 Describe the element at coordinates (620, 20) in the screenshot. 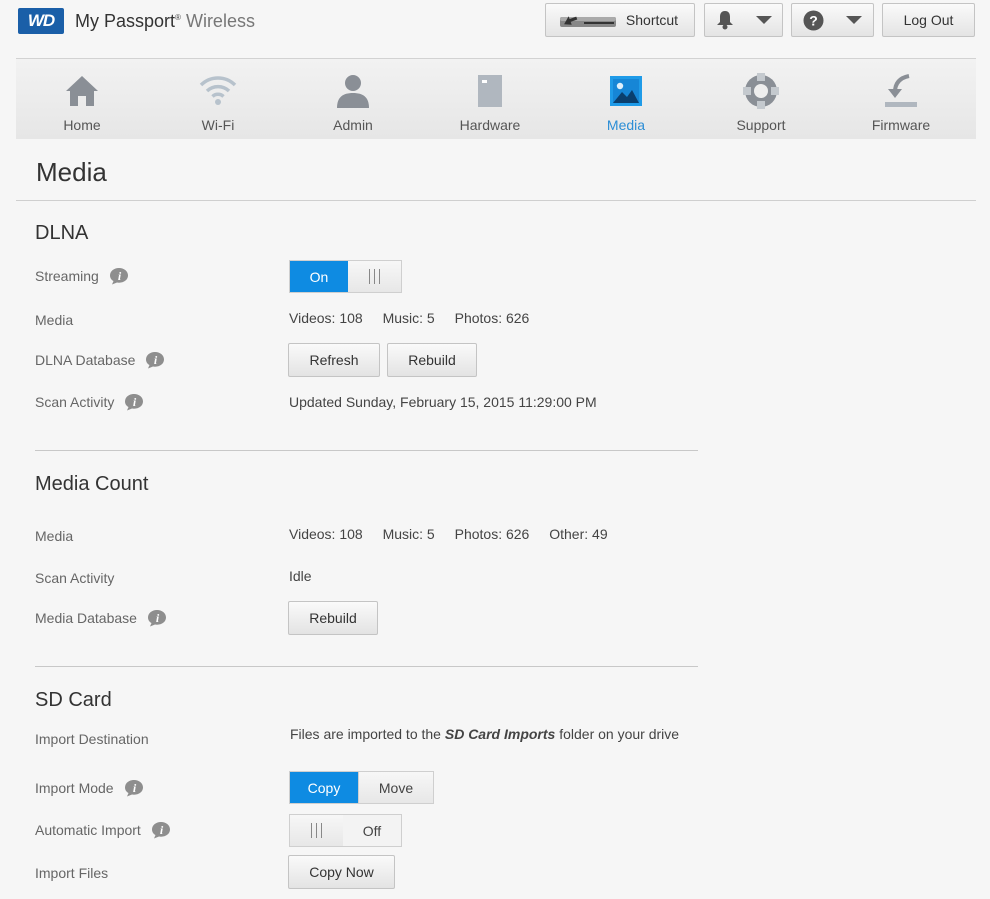

I see `shortcut-button: Shortcut` at that location.